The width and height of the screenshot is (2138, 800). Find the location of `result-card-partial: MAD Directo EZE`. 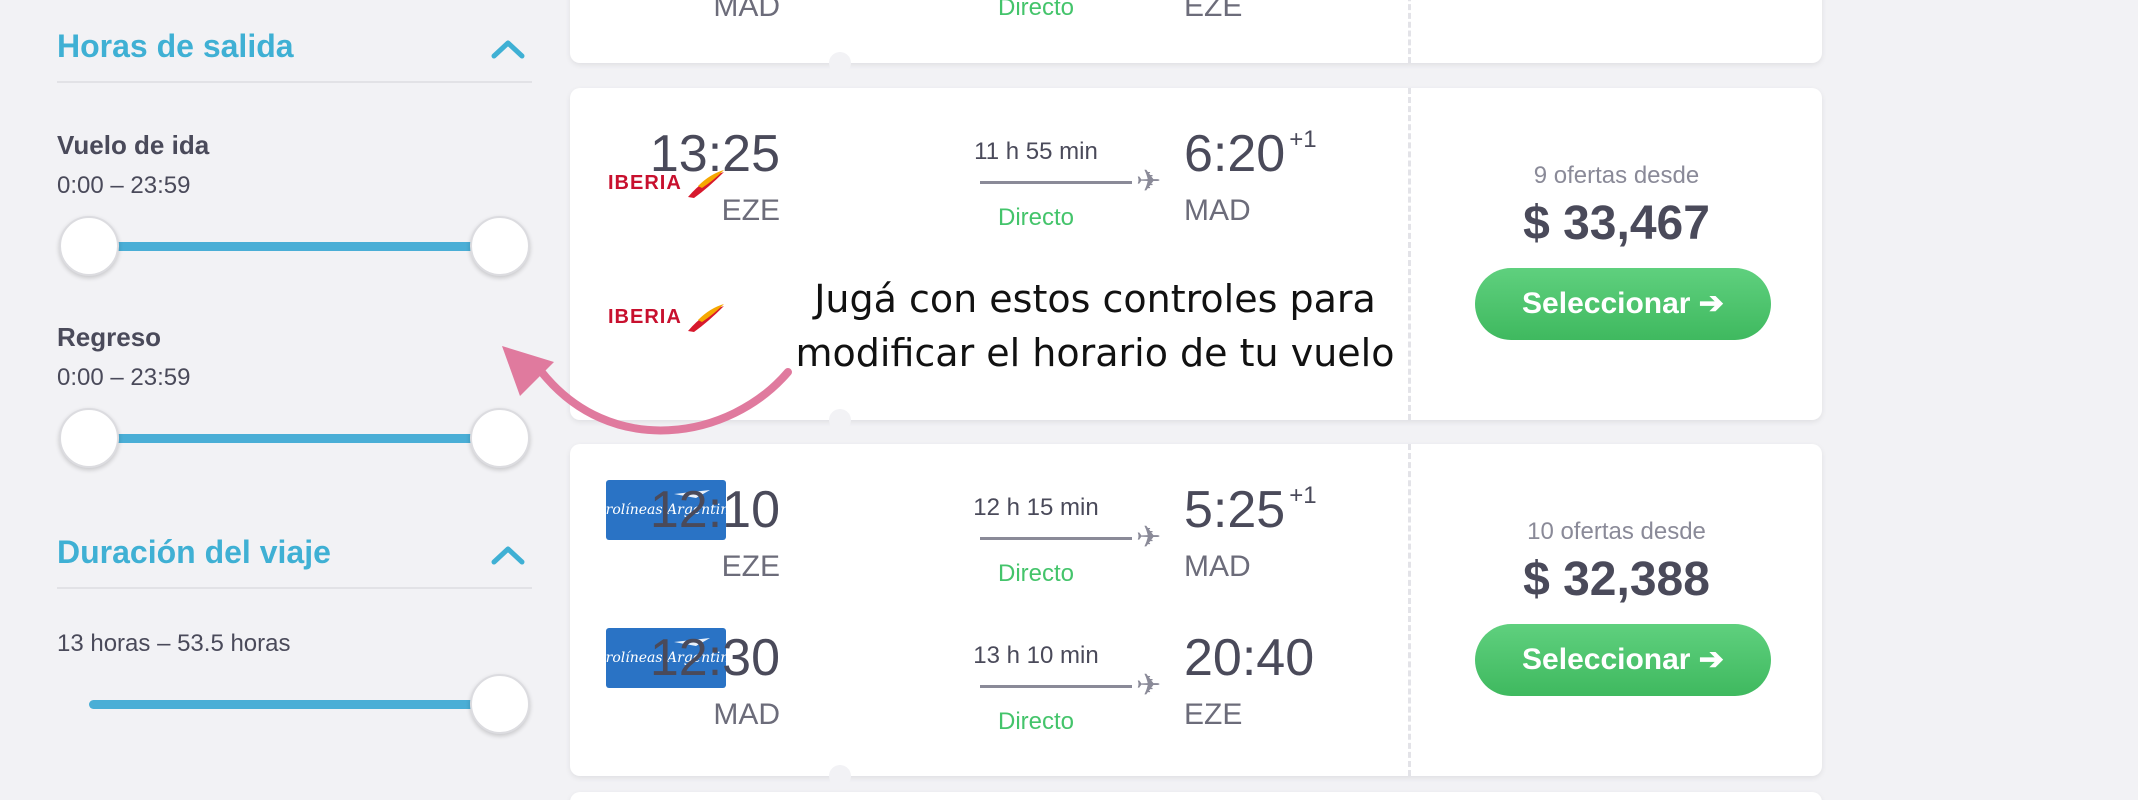

result-card-partial: MAD Directo EZE is located at coordinates (1196, 31).